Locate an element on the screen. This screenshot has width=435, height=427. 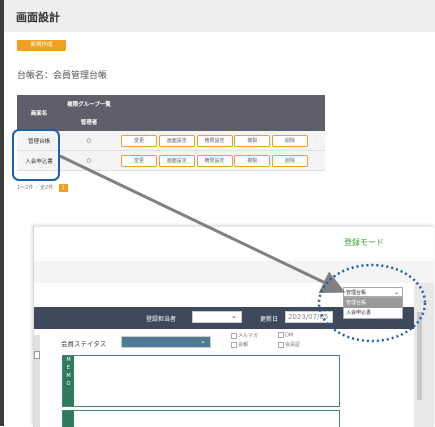
updated-label: 更新日 is located at coordinates (269, 319).